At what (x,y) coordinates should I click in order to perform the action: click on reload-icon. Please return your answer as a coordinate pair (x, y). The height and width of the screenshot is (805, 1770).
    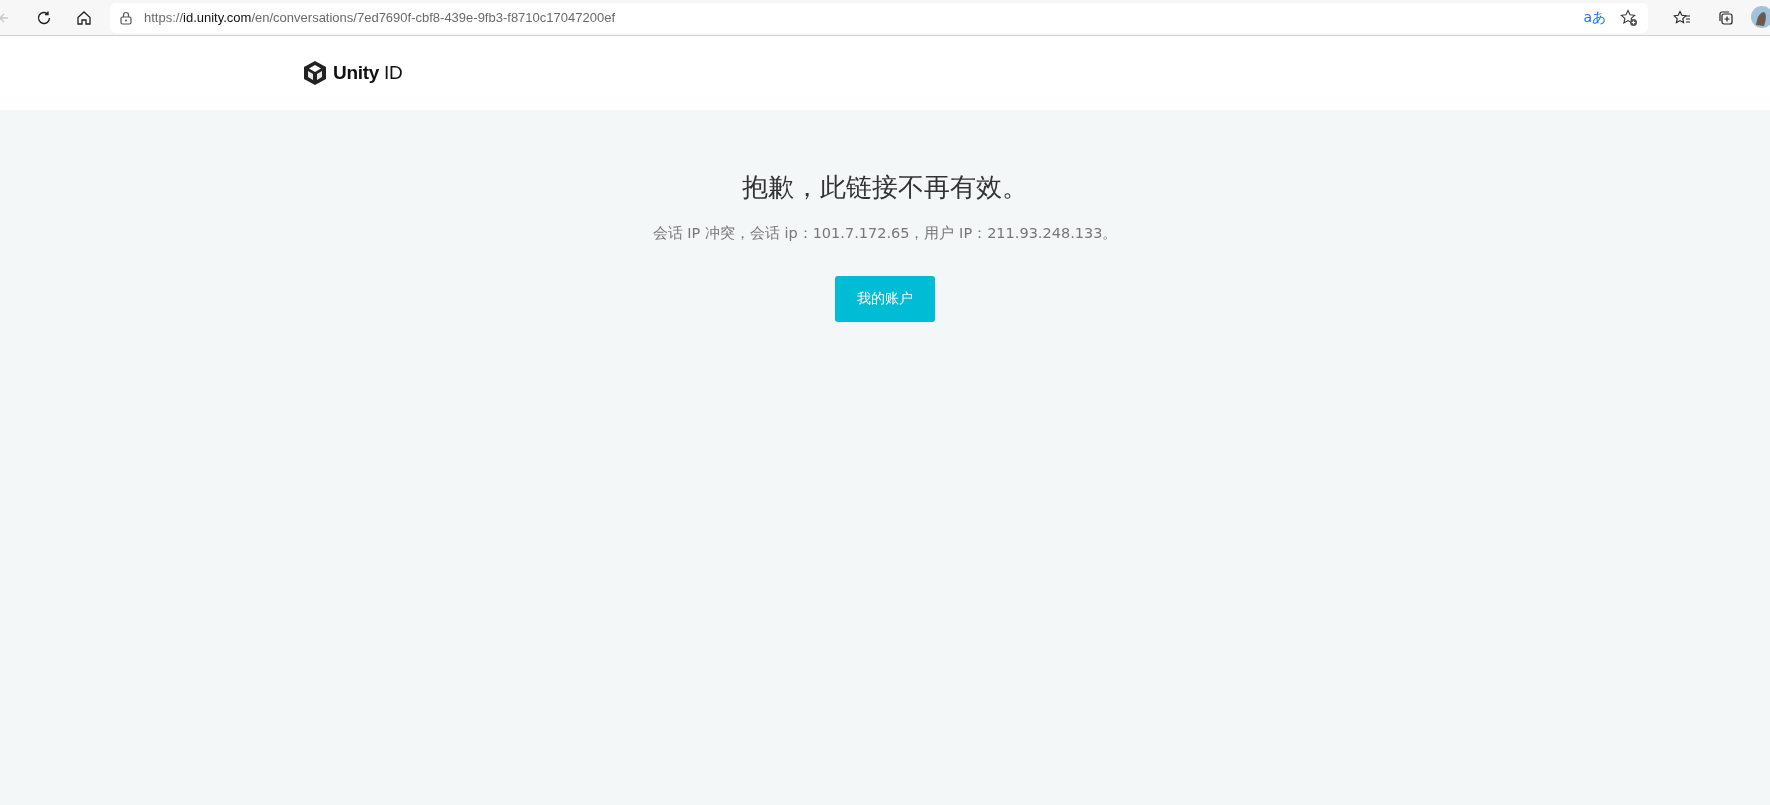
    Looking at the image, I should click on (44, 17).